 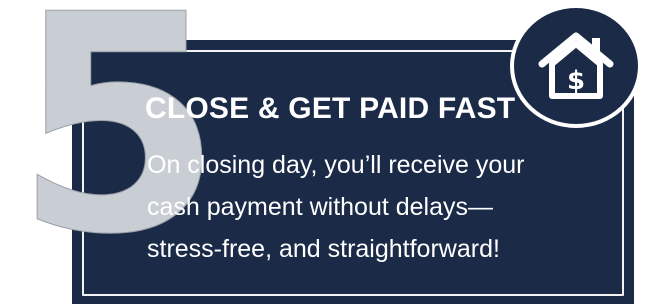 I want to click on badge-circle: $, so click(x=576, y=66).